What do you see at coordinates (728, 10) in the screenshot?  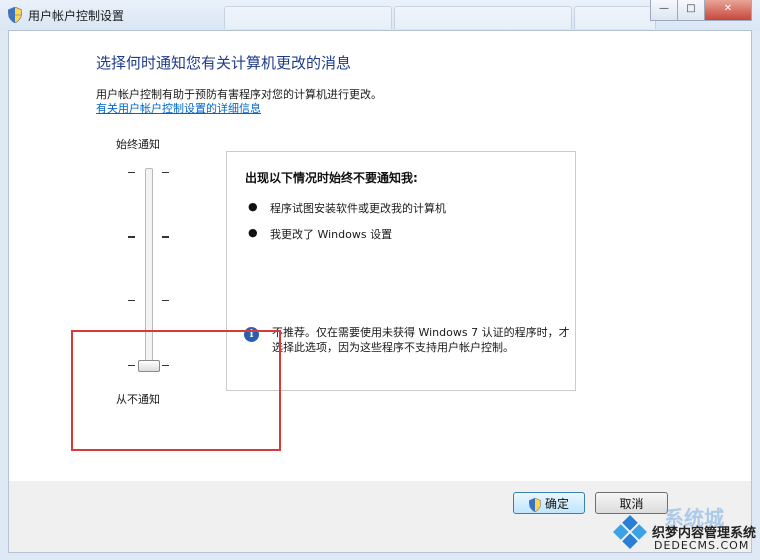 I see `close-button: ✕` at bounding box center [728, 10].